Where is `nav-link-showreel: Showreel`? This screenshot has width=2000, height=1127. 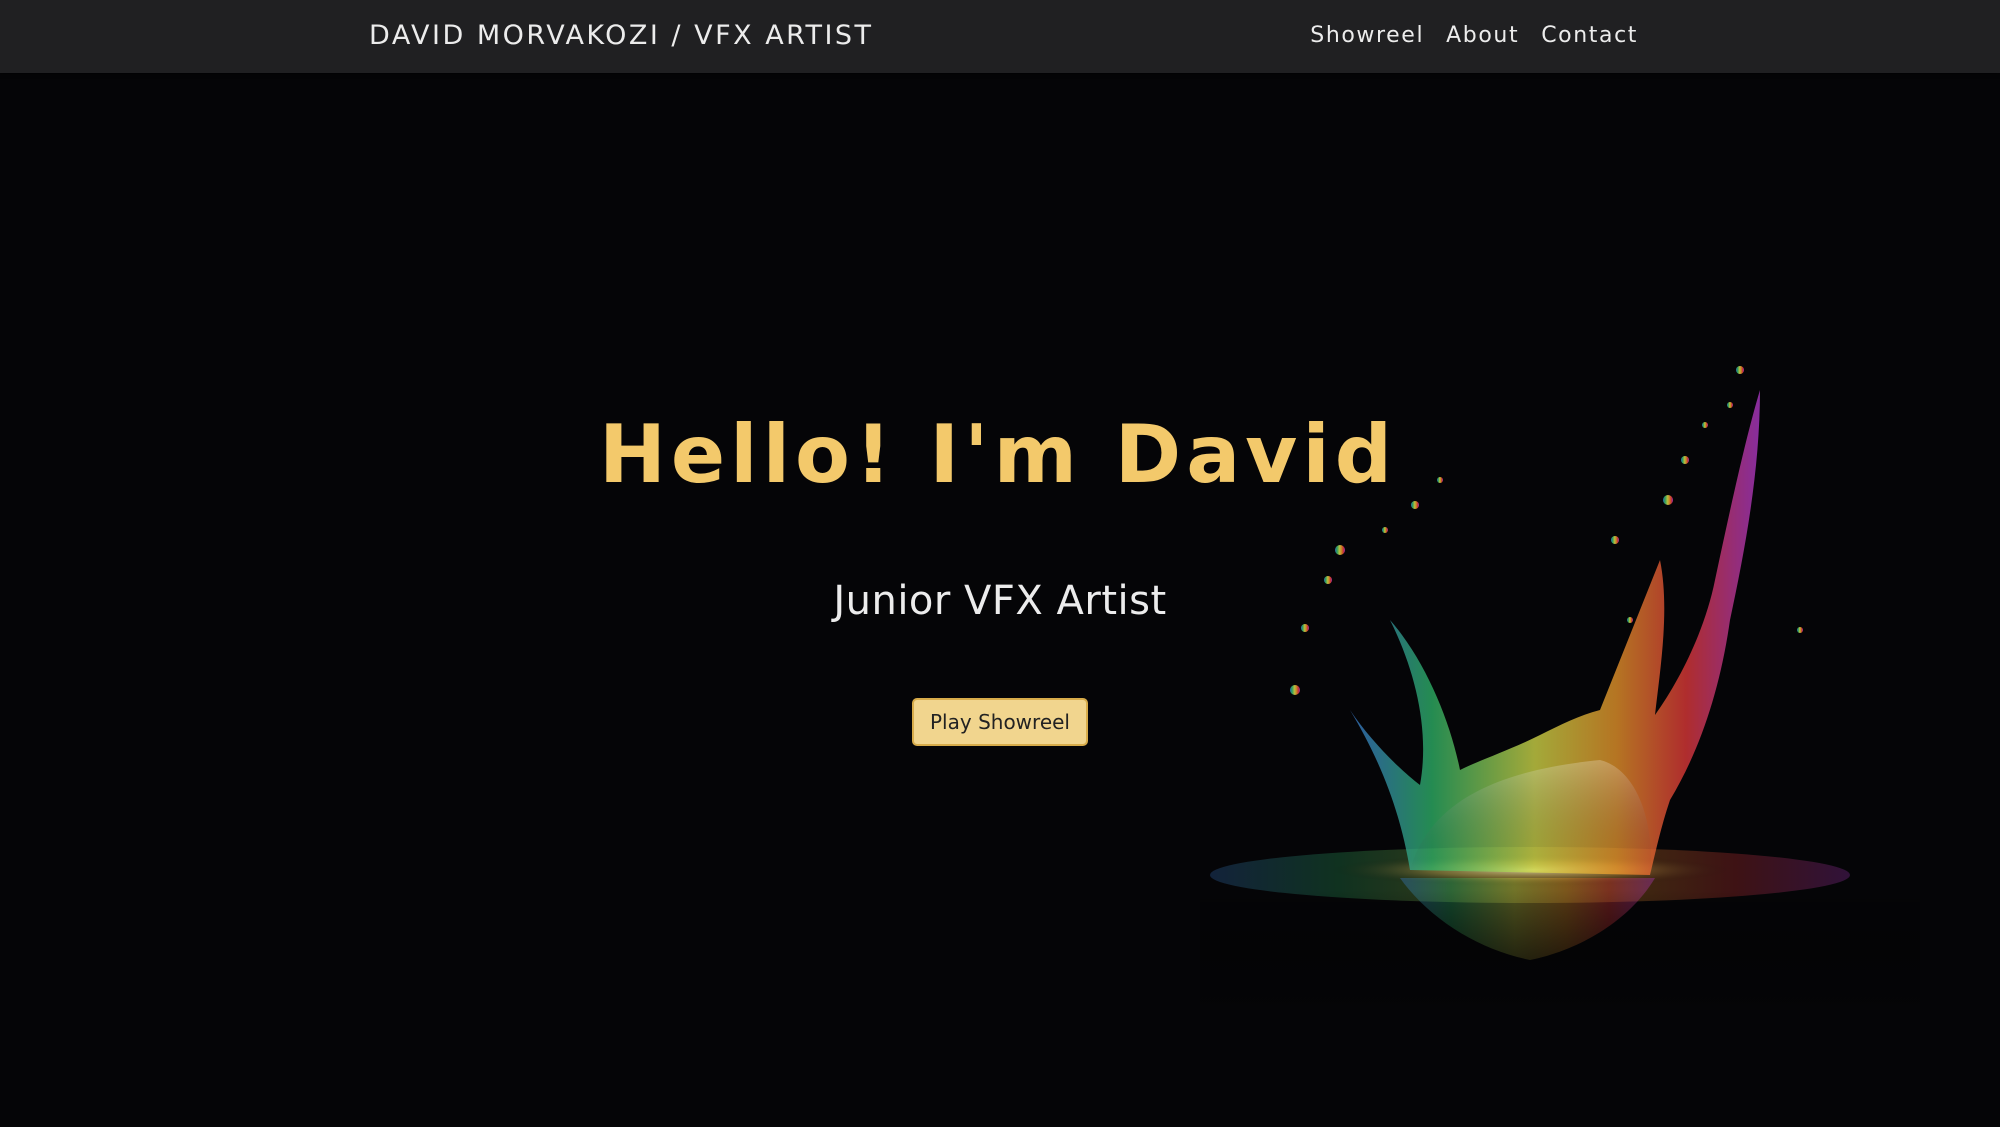 nav-link-showreel: Showreel is located at coordinates (1367, 36).